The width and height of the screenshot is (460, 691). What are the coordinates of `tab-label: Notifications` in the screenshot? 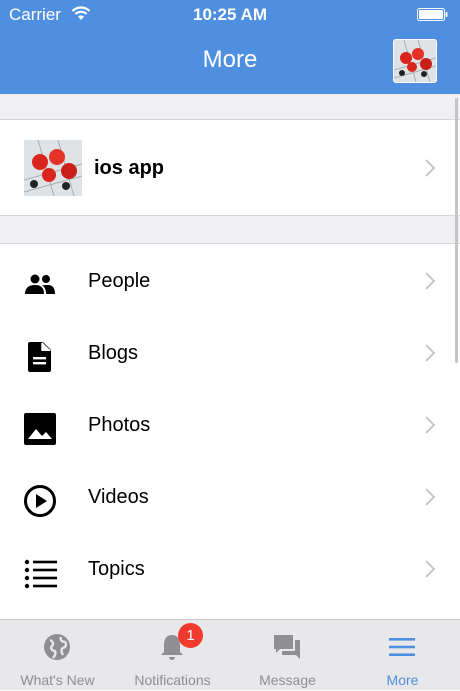 It's located at (172, 680).